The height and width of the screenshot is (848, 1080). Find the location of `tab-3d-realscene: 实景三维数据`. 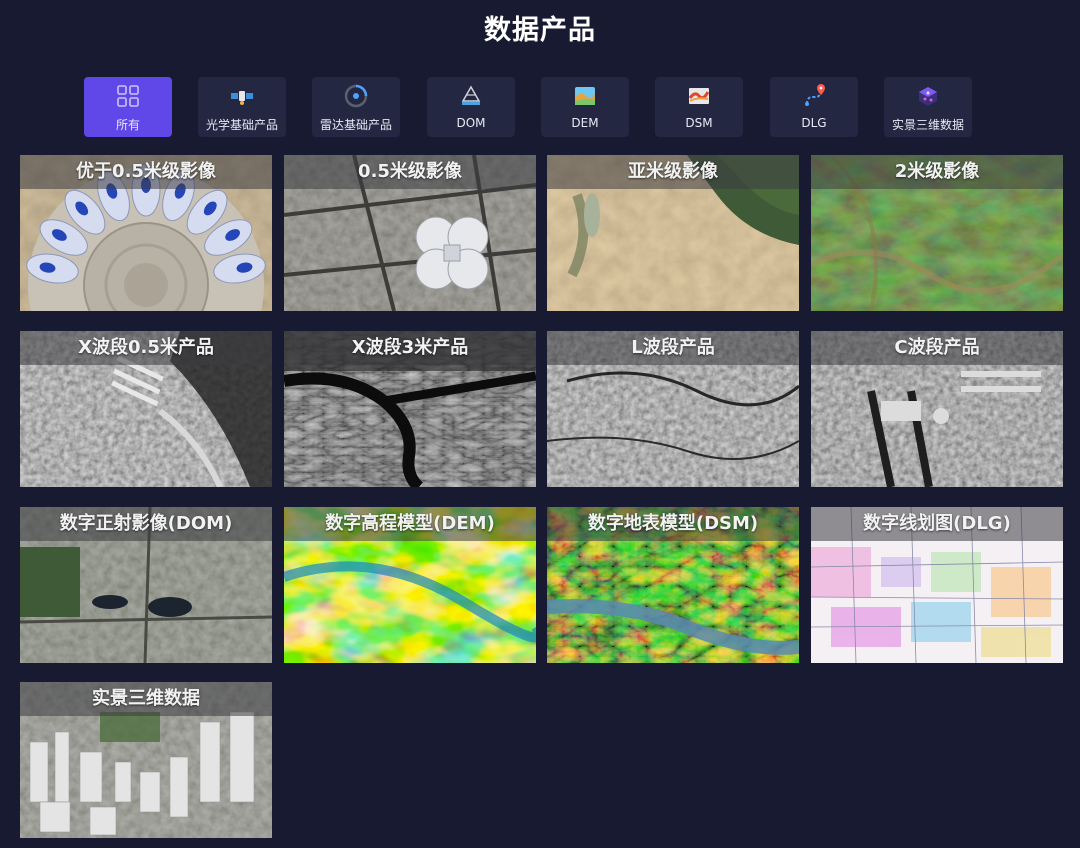

tab-3d-realscene: 实景三维数据 is located at coordinates (928, 107).